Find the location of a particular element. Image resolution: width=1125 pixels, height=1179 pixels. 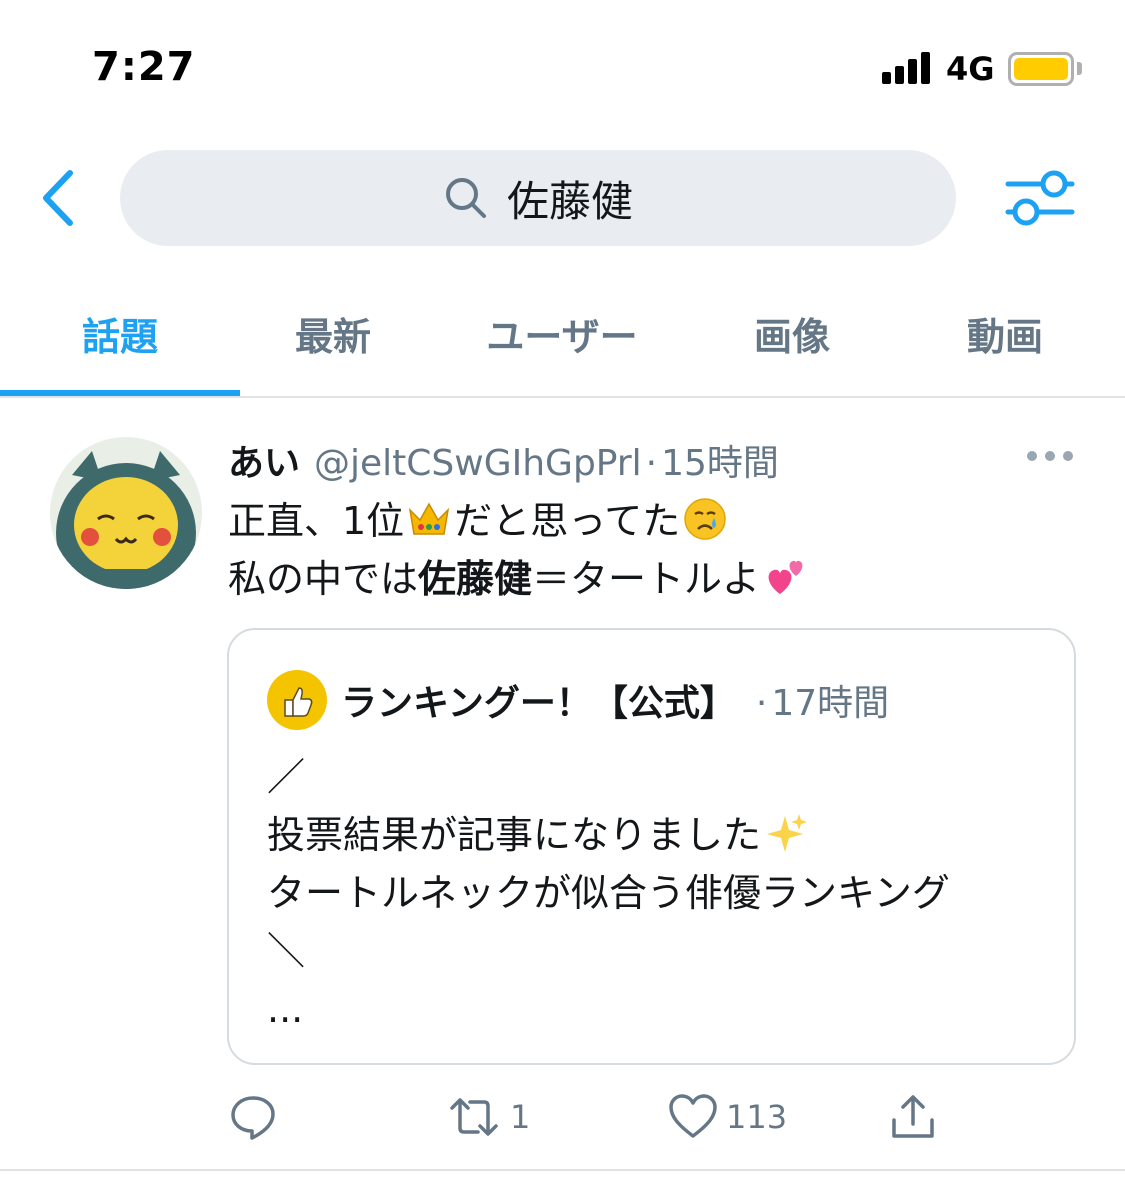

status-bar: 7:27 4G is located at coordinates (562, 70).